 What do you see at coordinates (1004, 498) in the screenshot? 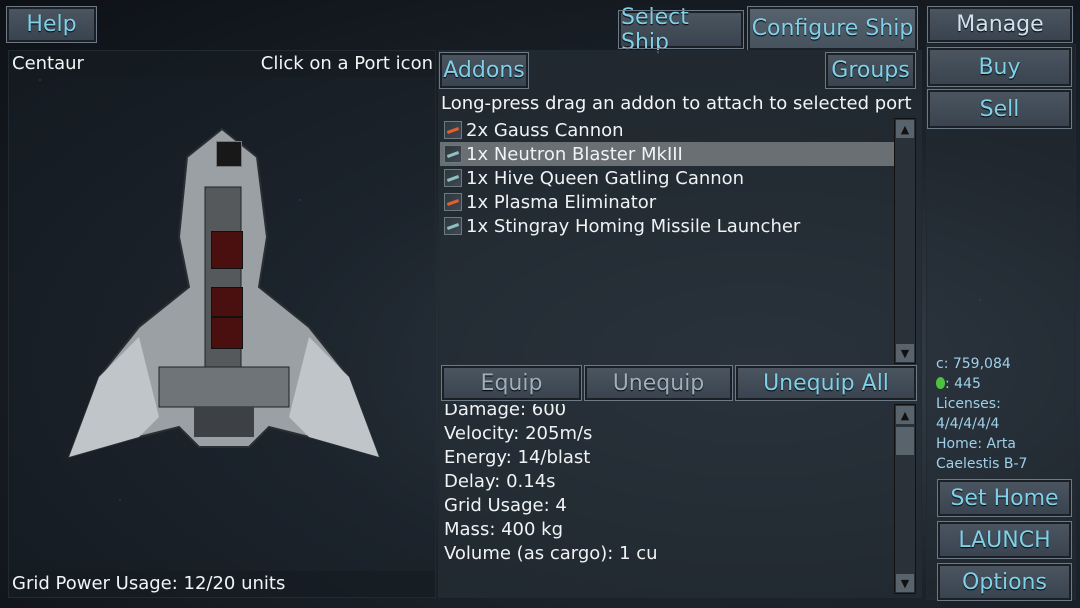
I see `set-home-button: Set Home` at bounding box center [1004, 498].